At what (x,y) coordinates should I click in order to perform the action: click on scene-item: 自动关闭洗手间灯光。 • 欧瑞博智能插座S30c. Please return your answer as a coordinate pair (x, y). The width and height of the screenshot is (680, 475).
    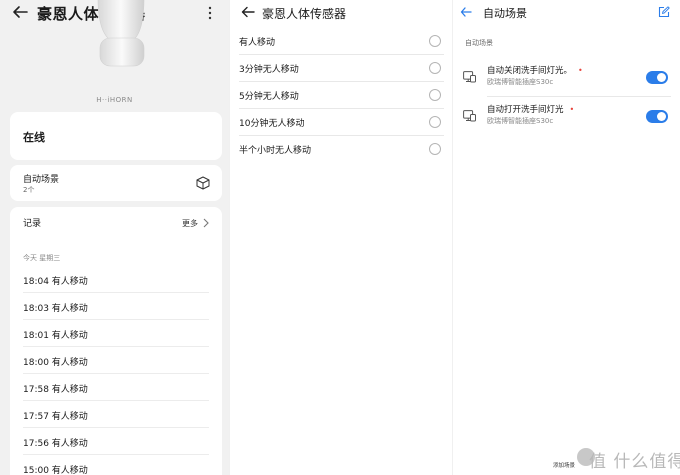
    Looking at the image, I should click on (567, 83).